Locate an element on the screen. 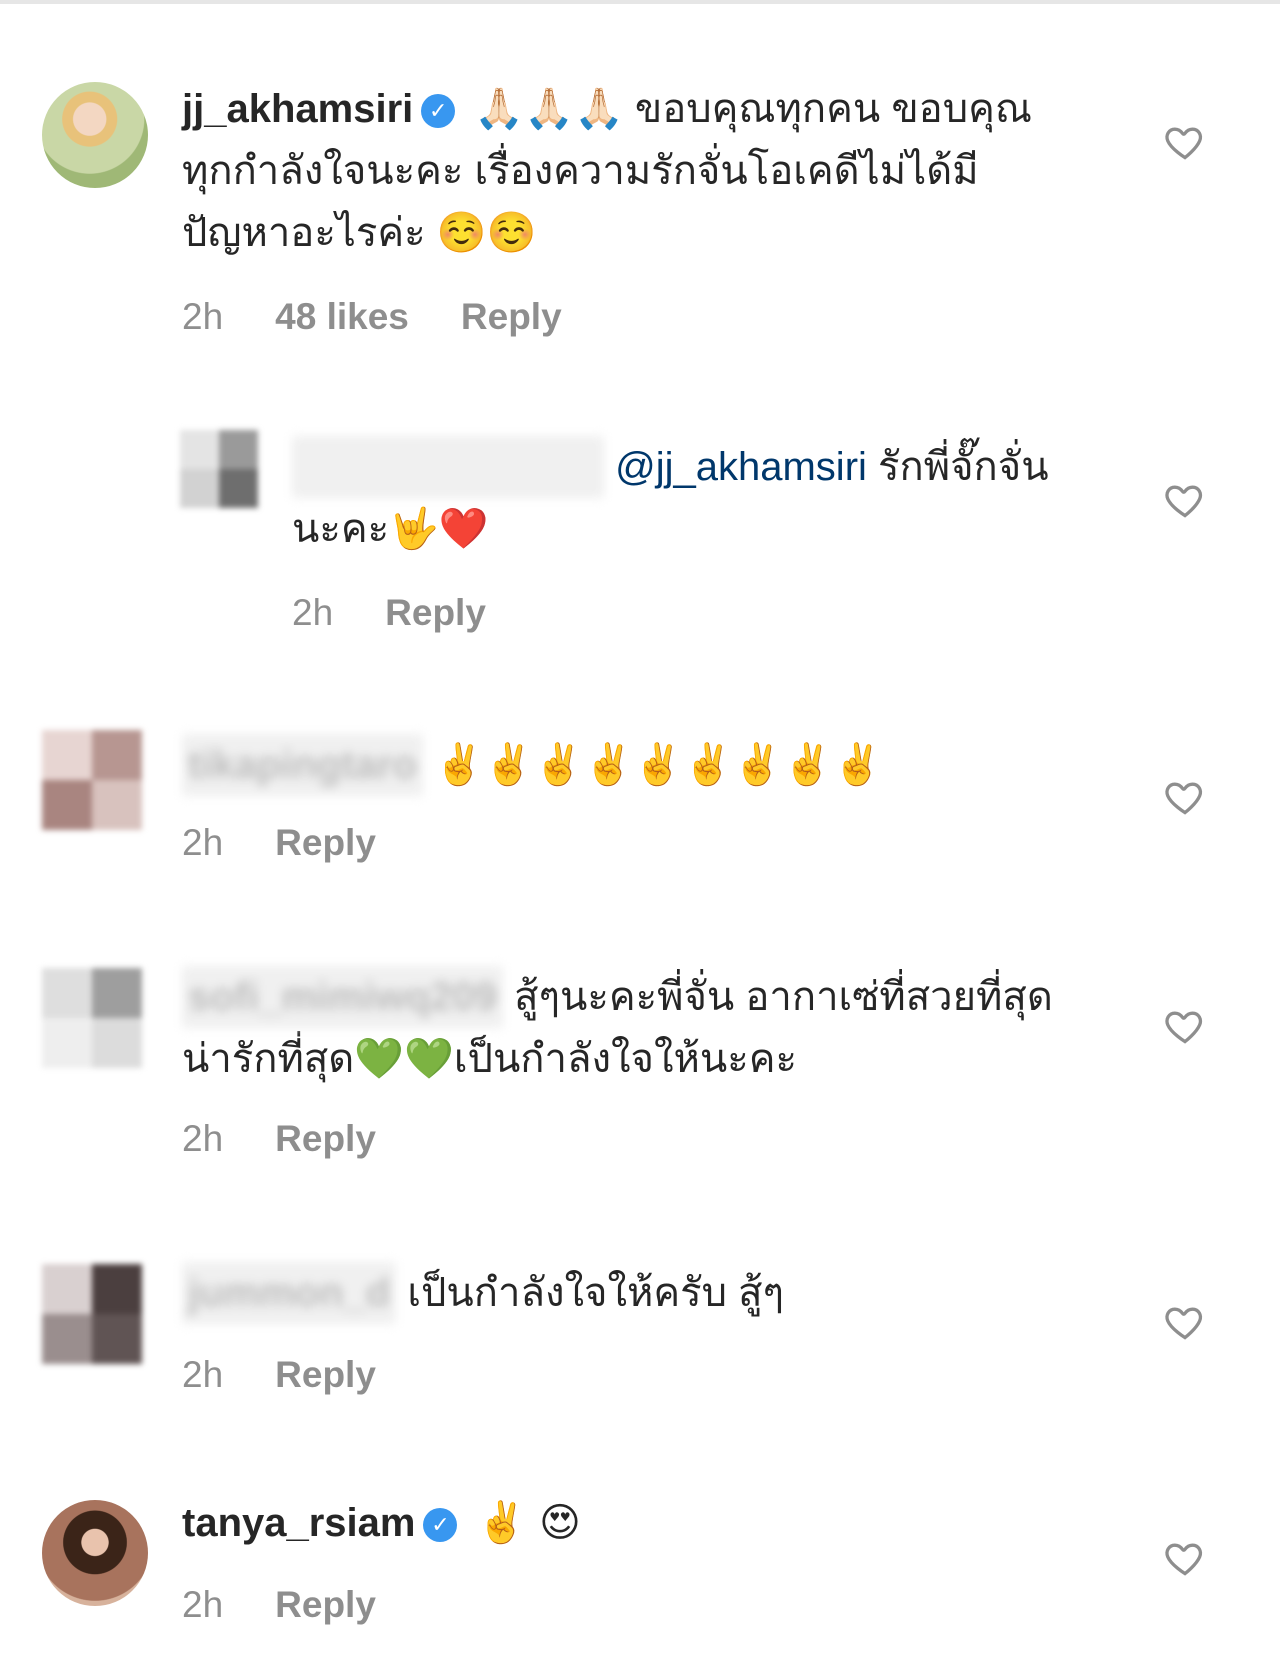 This screenshot has height=1679, width=1280. comment-text: เป็นกำลังใจให้ครับ สู้ๆ is located at coordinates (595, 1293).